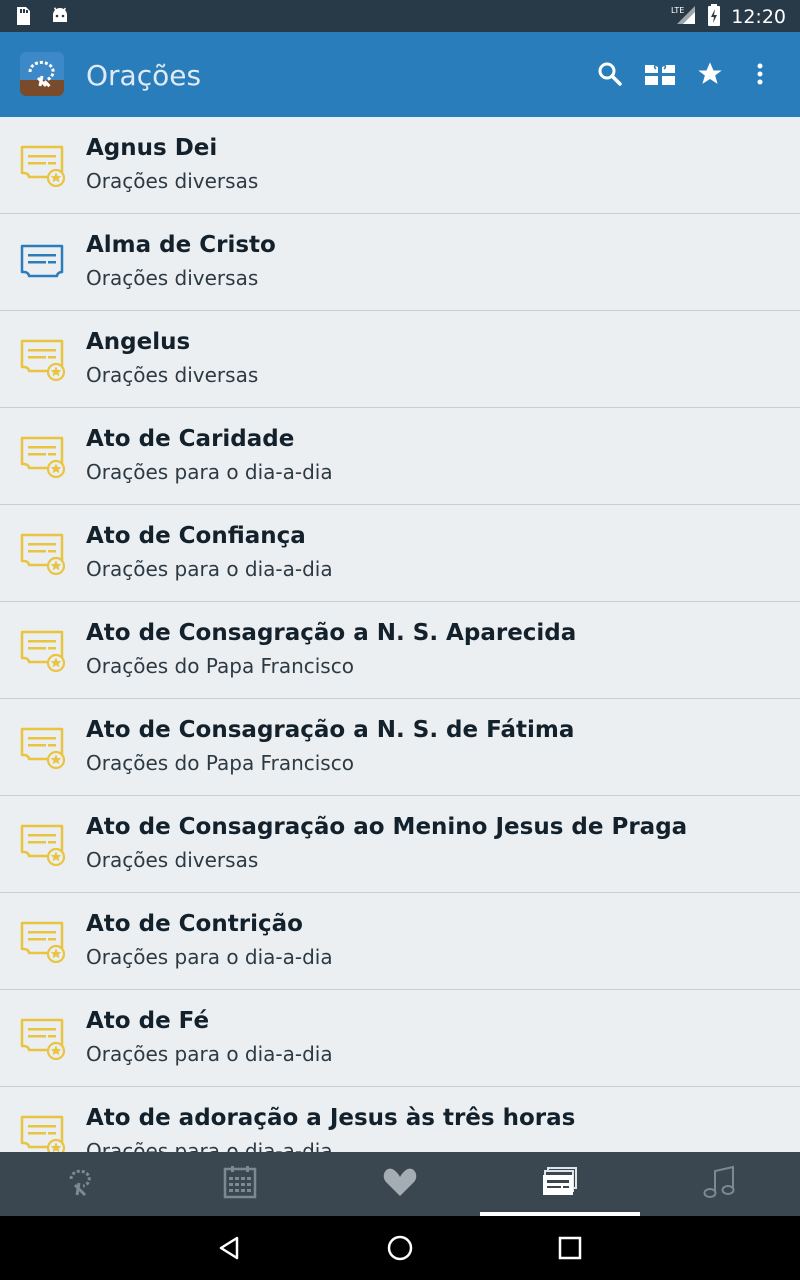 The height and width of the screenshot is (1280, 800). I want to click on calendar-icon, so click(240, 1184).